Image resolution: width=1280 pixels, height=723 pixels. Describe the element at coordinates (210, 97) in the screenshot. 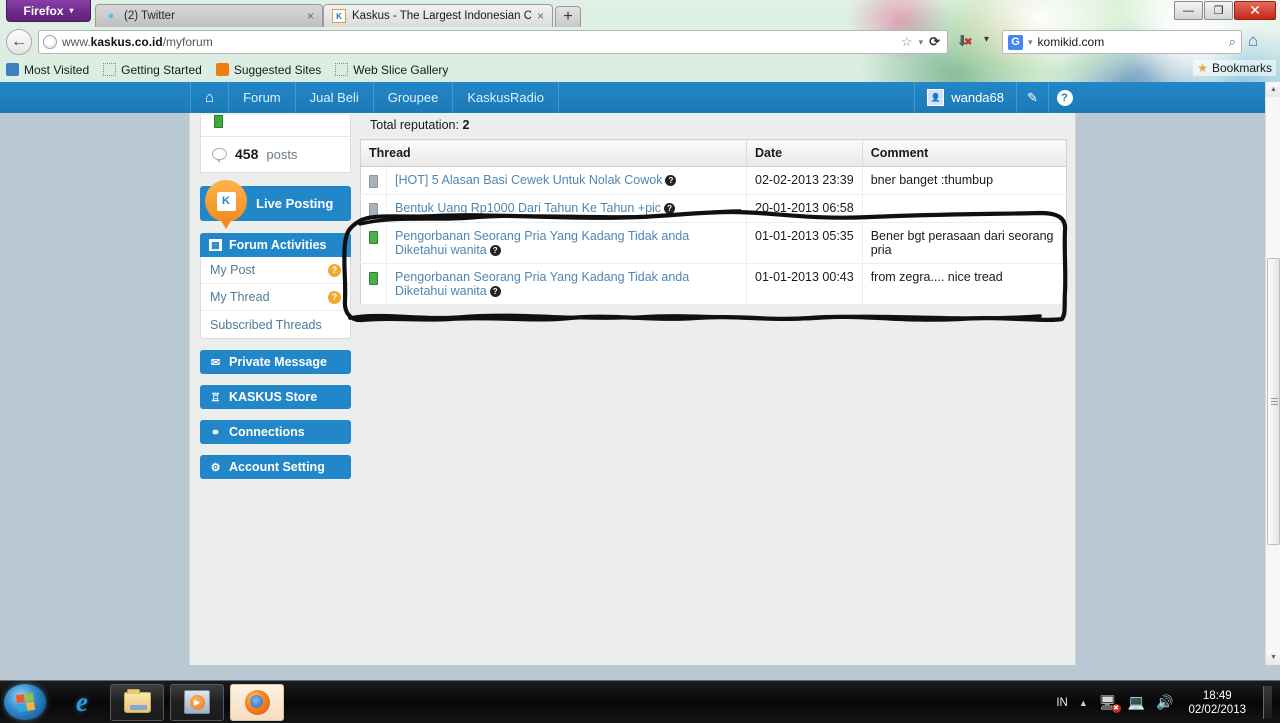

I see `nav-home-icon: ⌂` at that location.